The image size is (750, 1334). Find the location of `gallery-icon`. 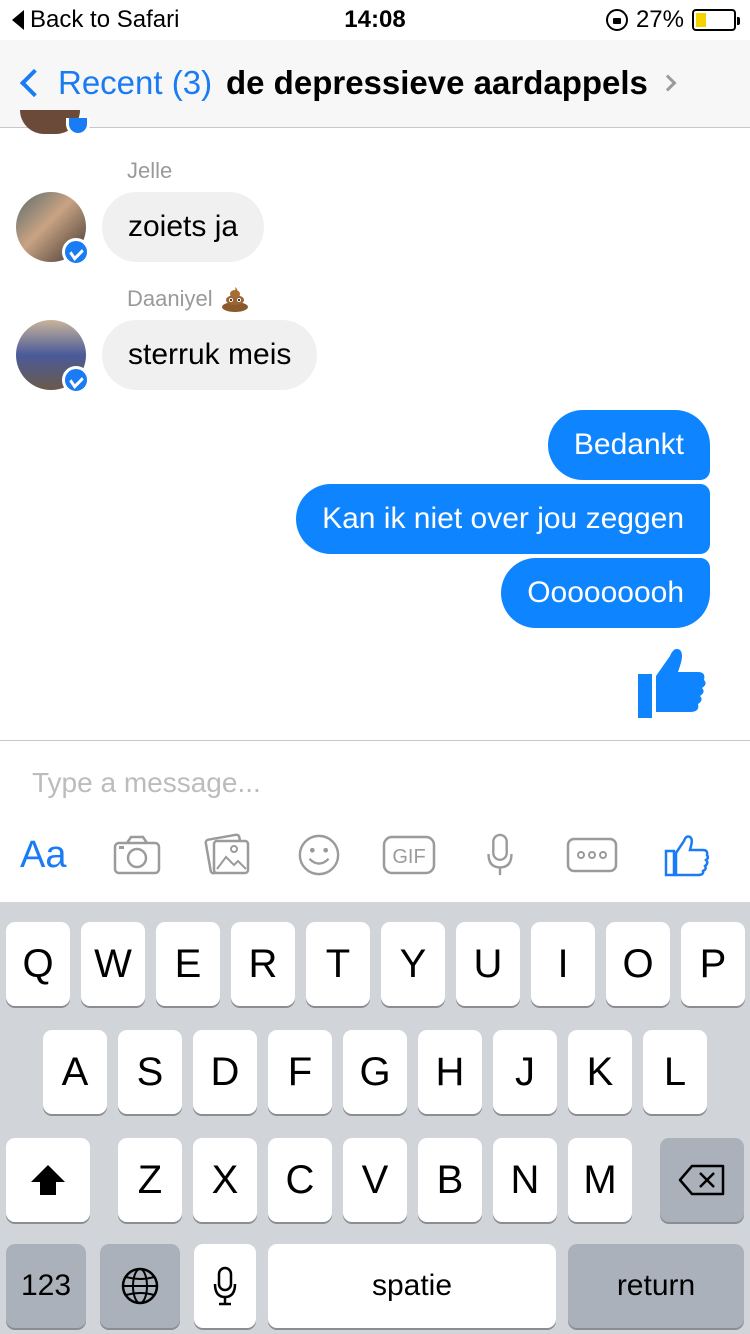

gallery-icon is located at coordinates (228, 855).